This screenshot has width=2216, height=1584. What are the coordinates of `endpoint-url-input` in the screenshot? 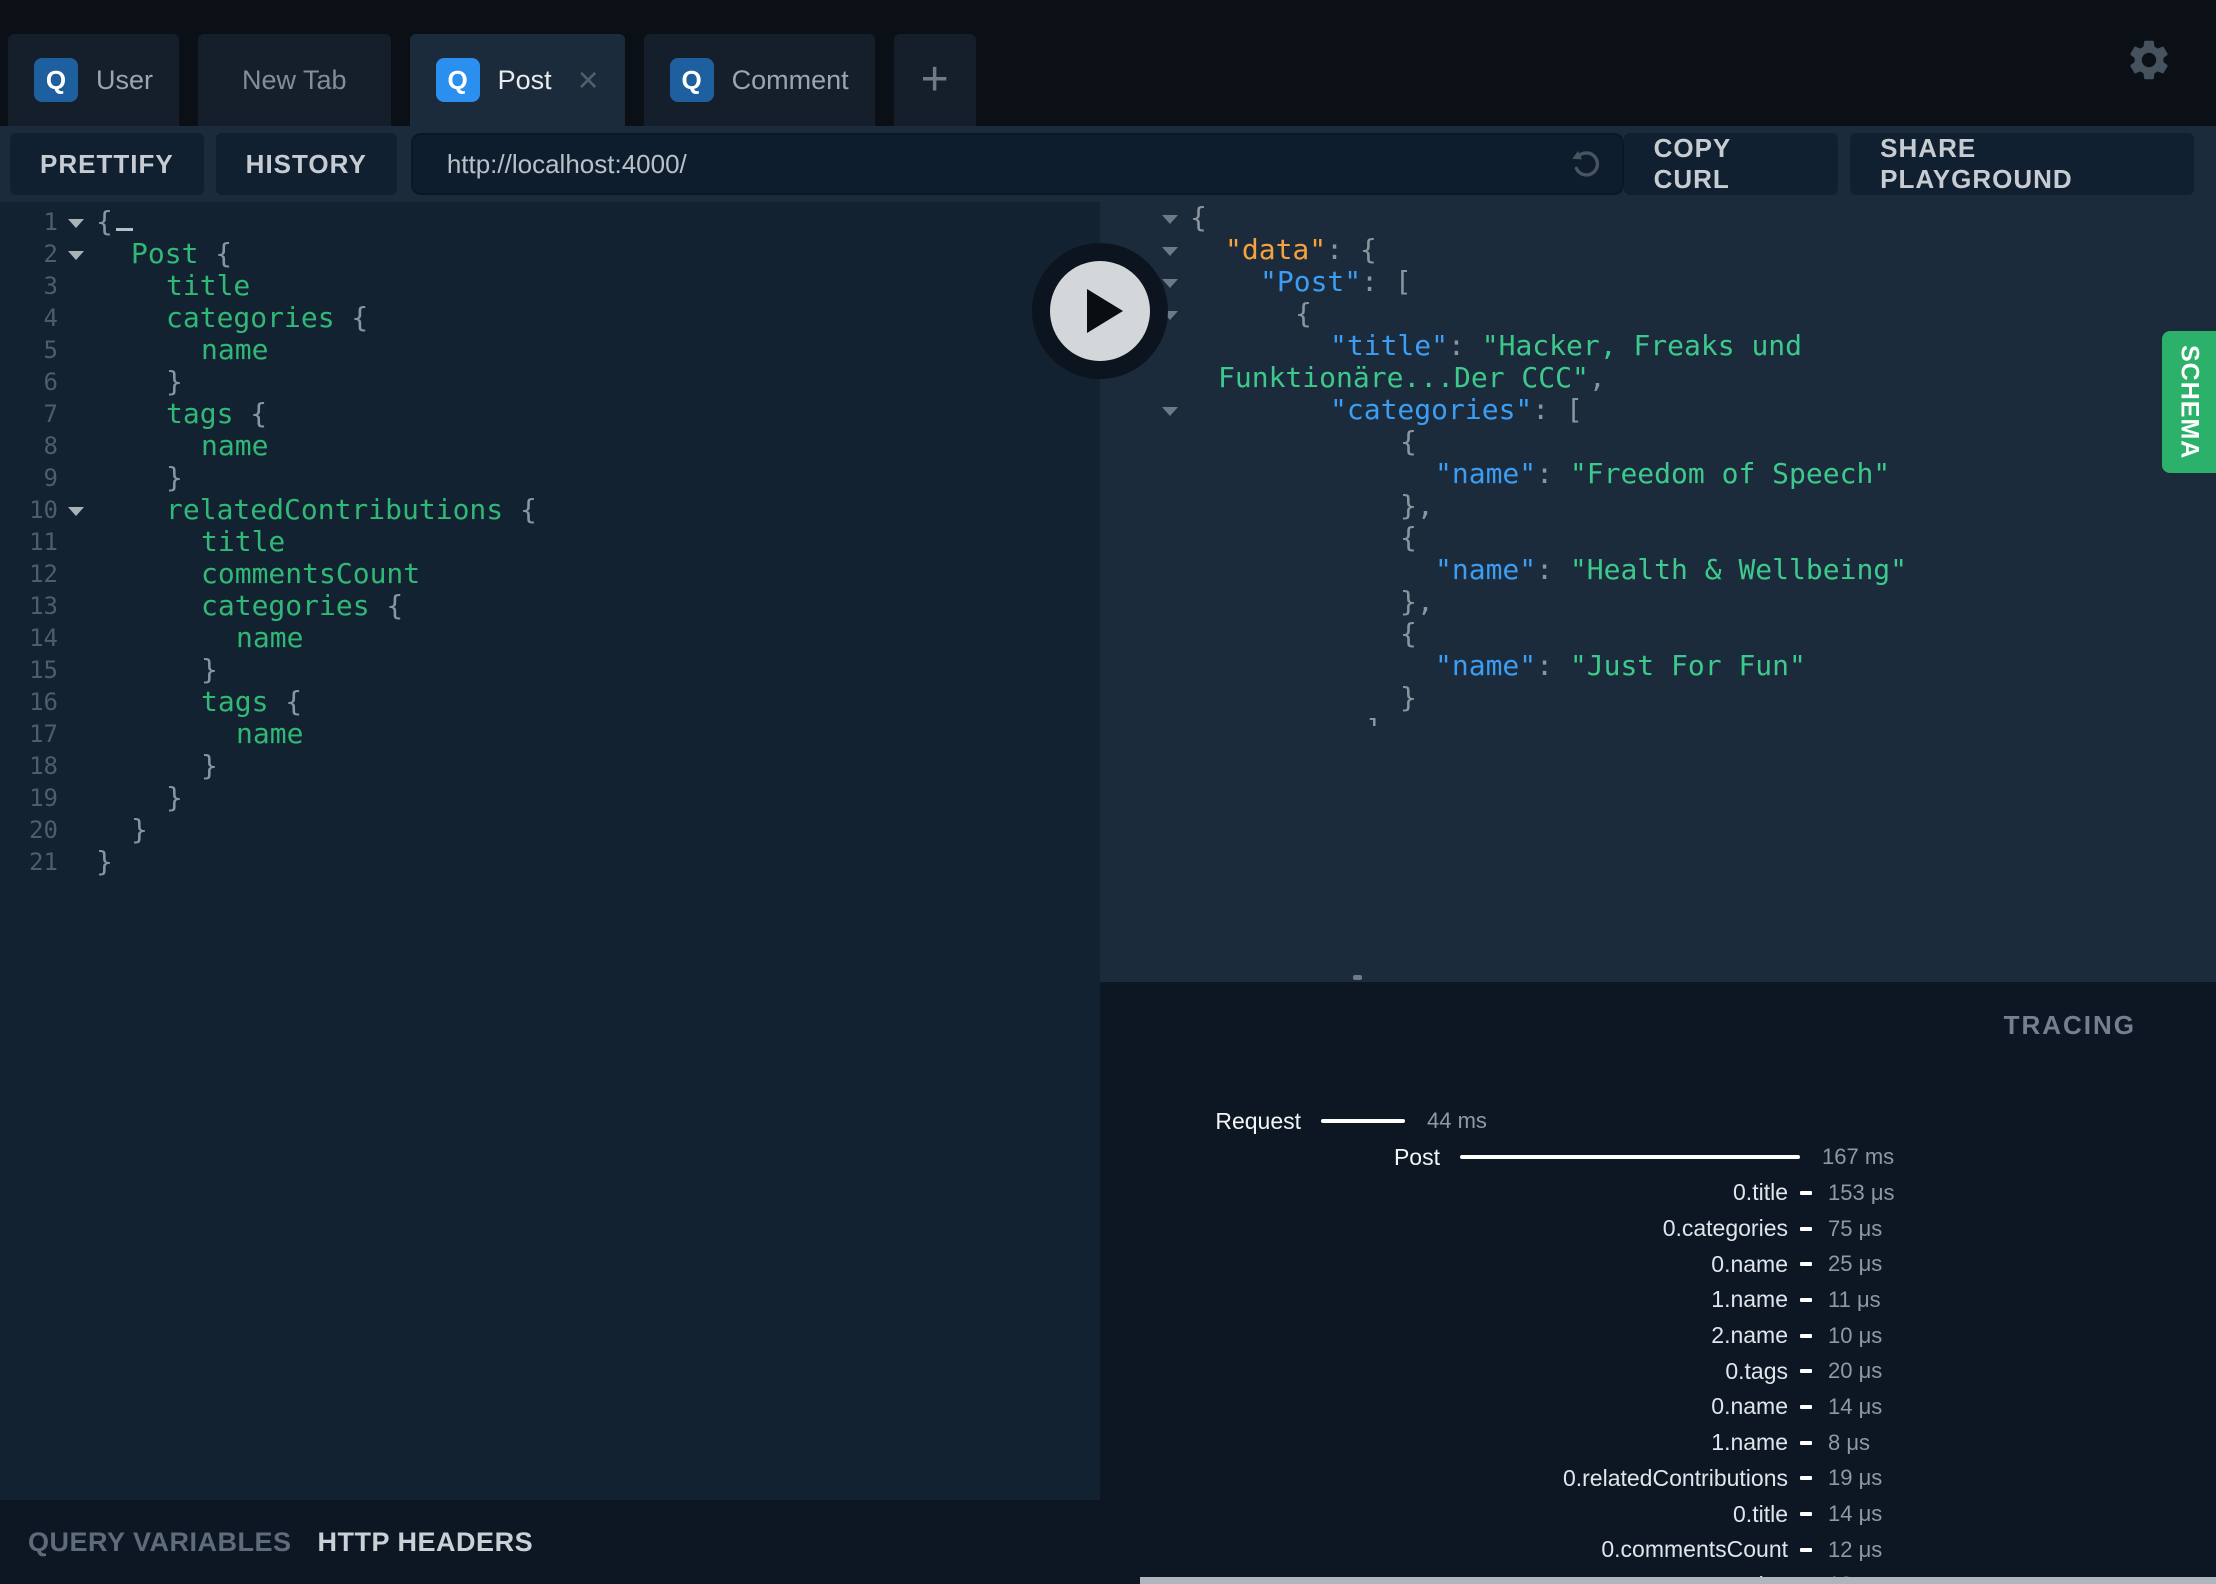 It's located at (1017, 164).